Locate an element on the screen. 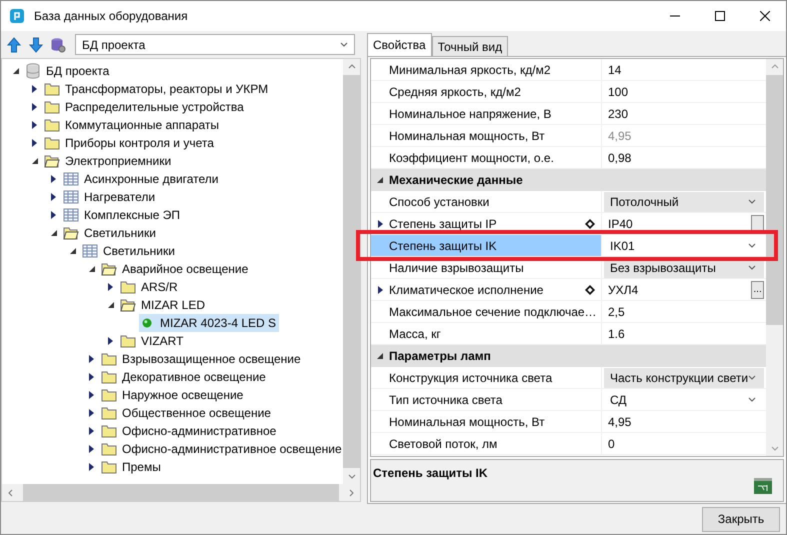  tree-item: Трансформаторы, реакторы и УКРМ is located at coordinates (158, 89).